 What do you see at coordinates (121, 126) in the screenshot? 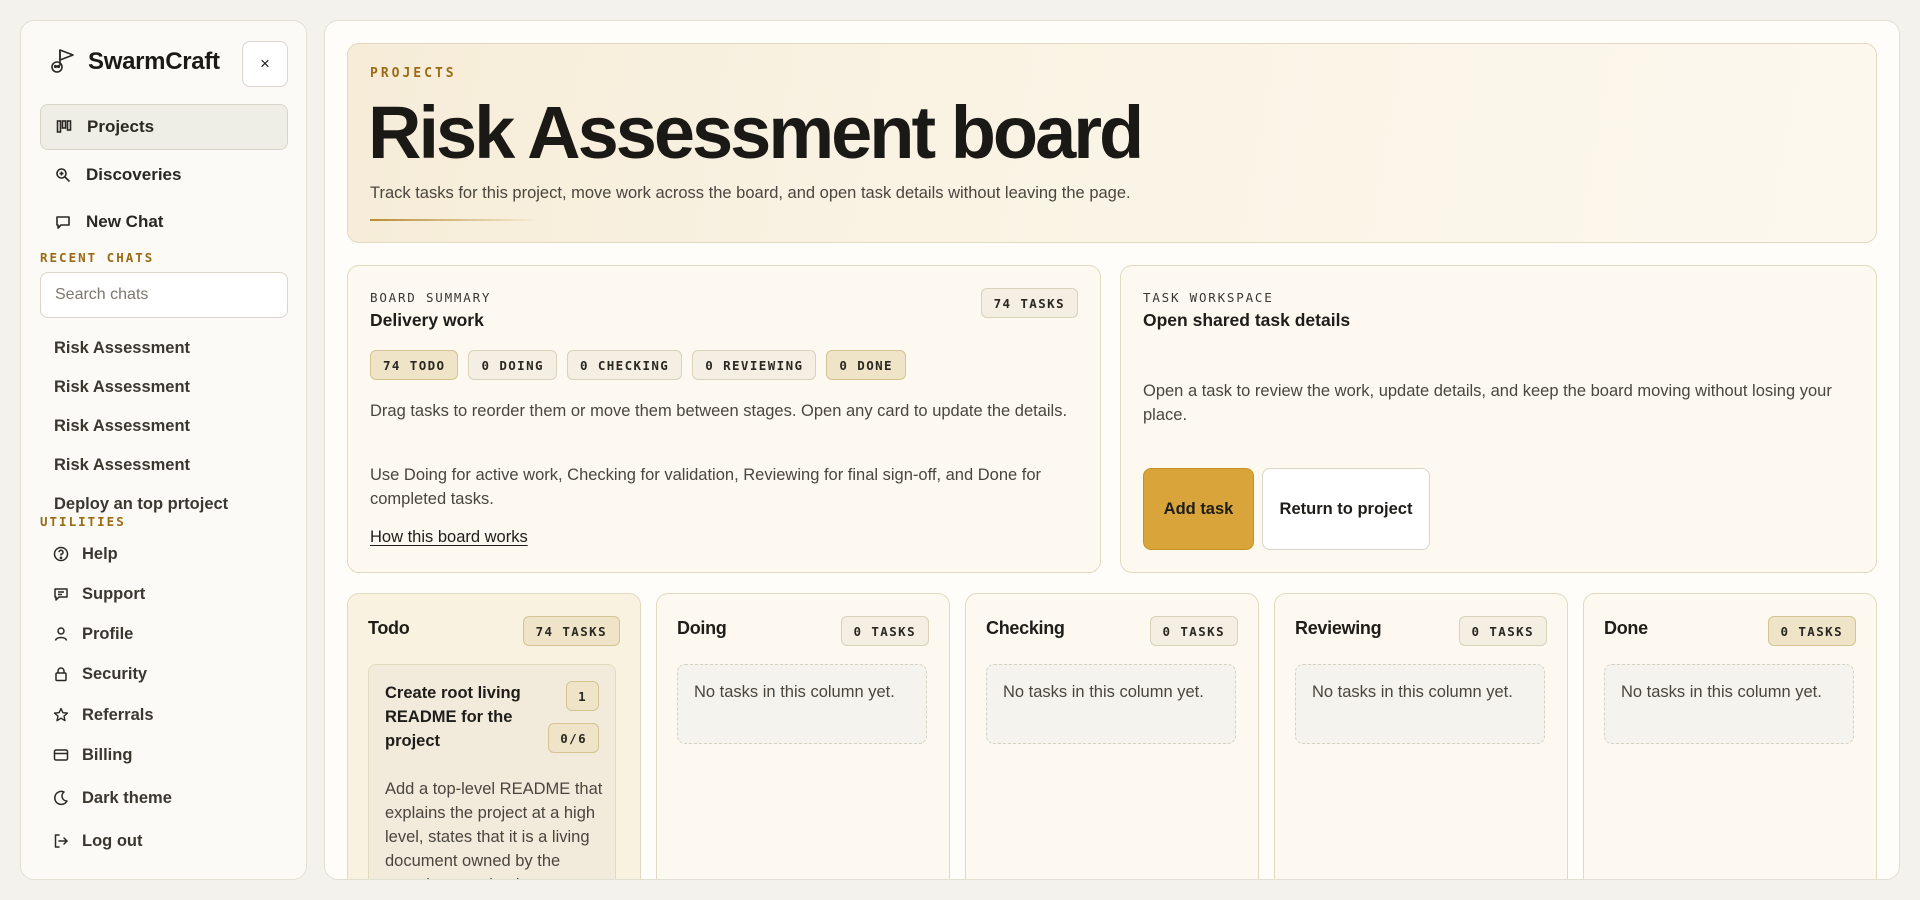
I see `nav-projects-label: Projects` at bounding box center [121, 126].